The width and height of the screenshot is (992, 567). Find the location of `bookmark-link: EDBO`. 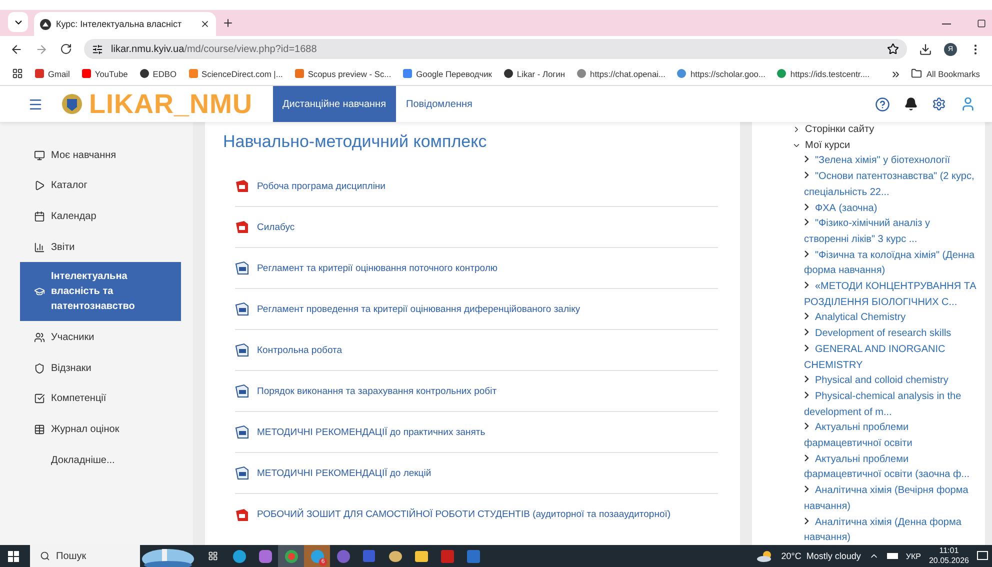

bookmark-link: EDBO is located at coordinates (158, 73).